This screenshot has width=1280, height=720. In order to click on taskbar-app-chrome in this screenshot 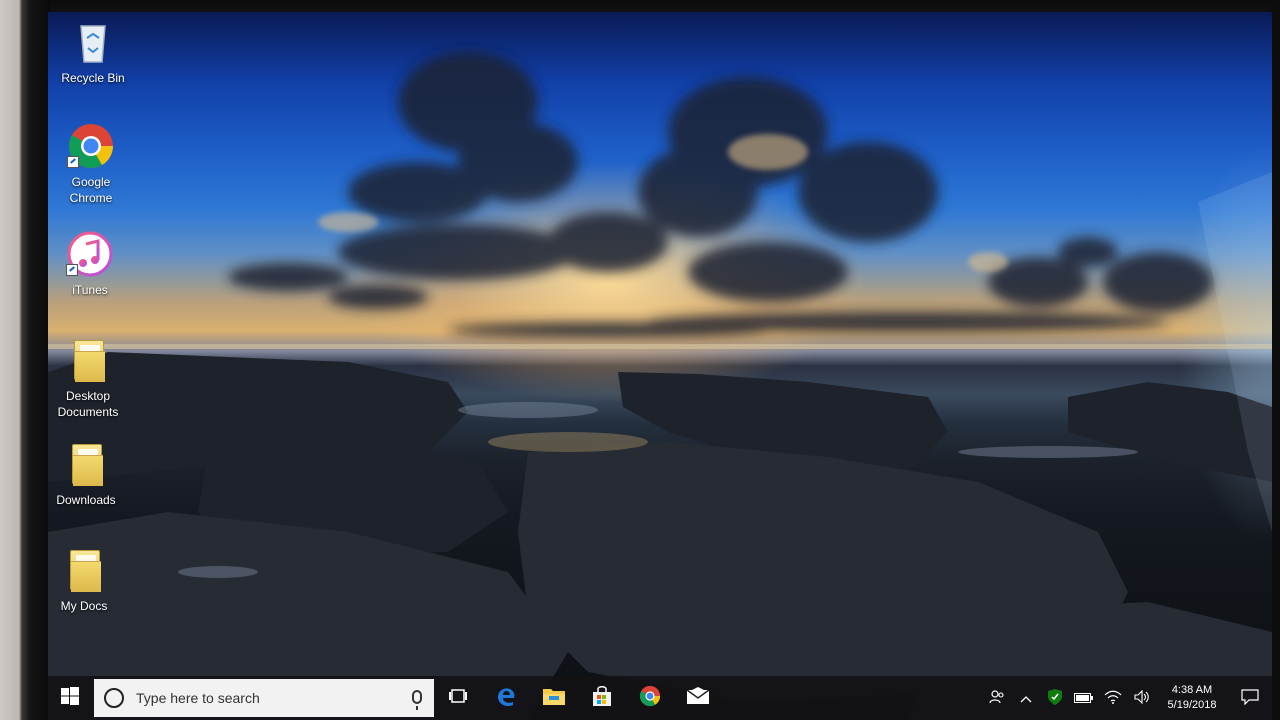, I will do `click(650, 698)`.